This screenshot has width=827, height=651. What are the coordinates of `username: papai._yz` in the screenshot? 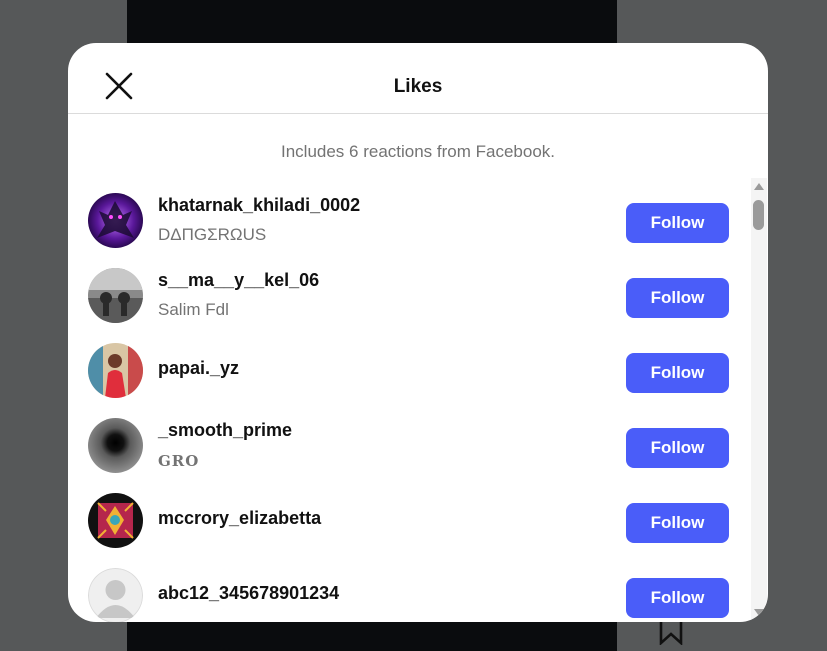 It's located at (198, 368).